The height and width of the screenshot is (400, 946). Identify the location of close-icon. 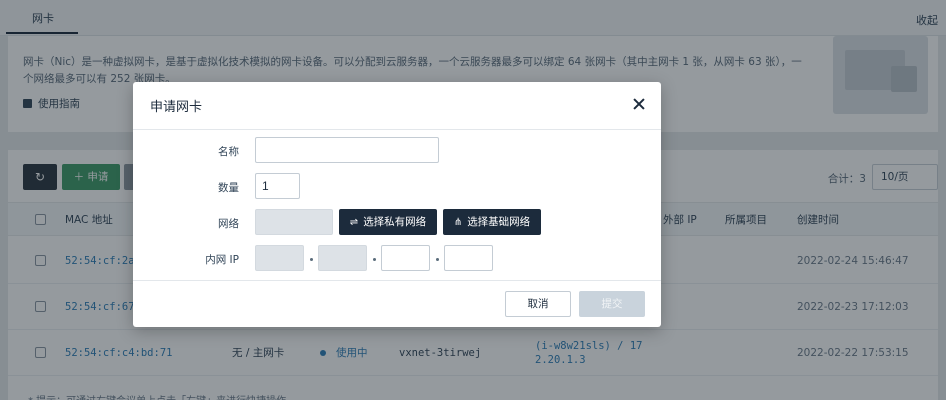
(639, 104).